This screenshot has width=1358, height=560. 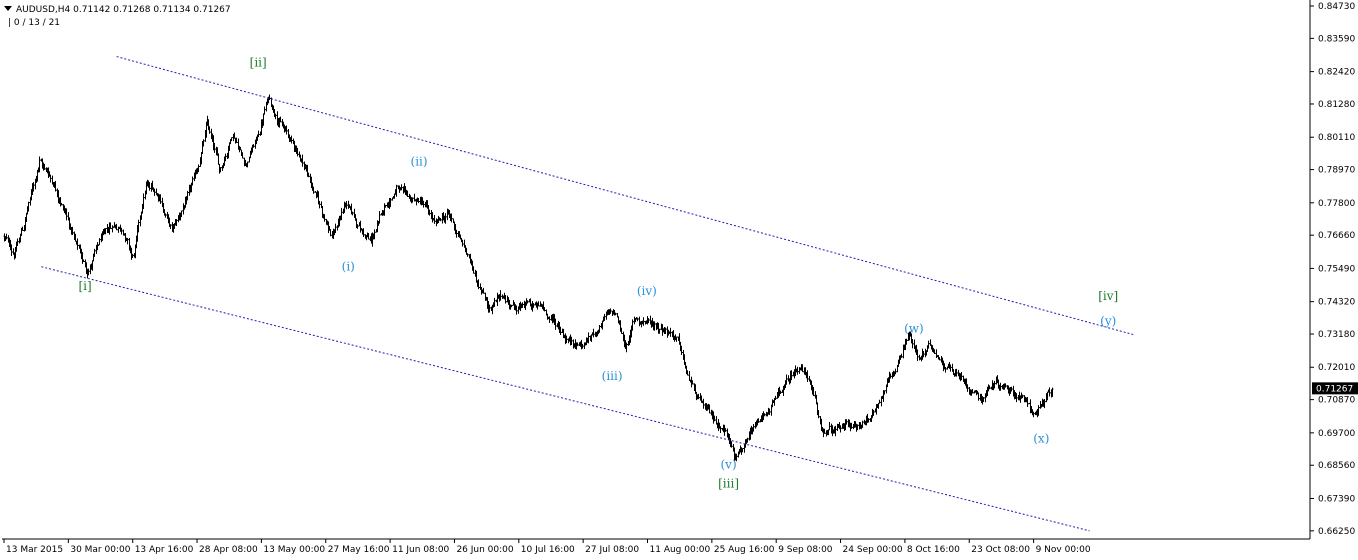 I want to click on y-tick-label: 0.75490, so click(x=1336, y=269).